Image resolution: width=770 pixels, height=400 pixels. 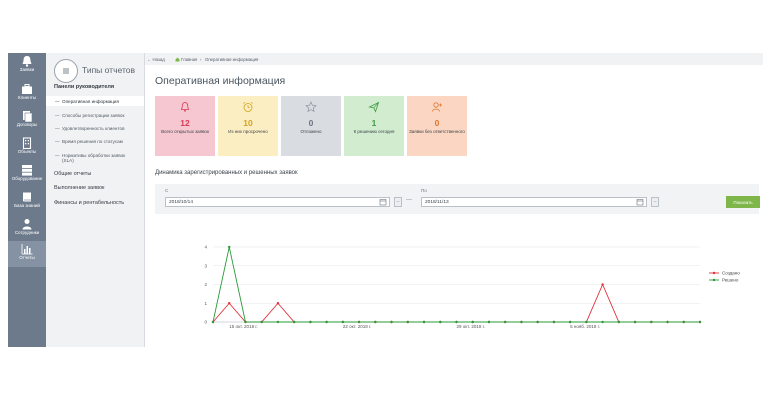 I want to click on nav-item-objects: Объекты, so click(x=27, y=148).